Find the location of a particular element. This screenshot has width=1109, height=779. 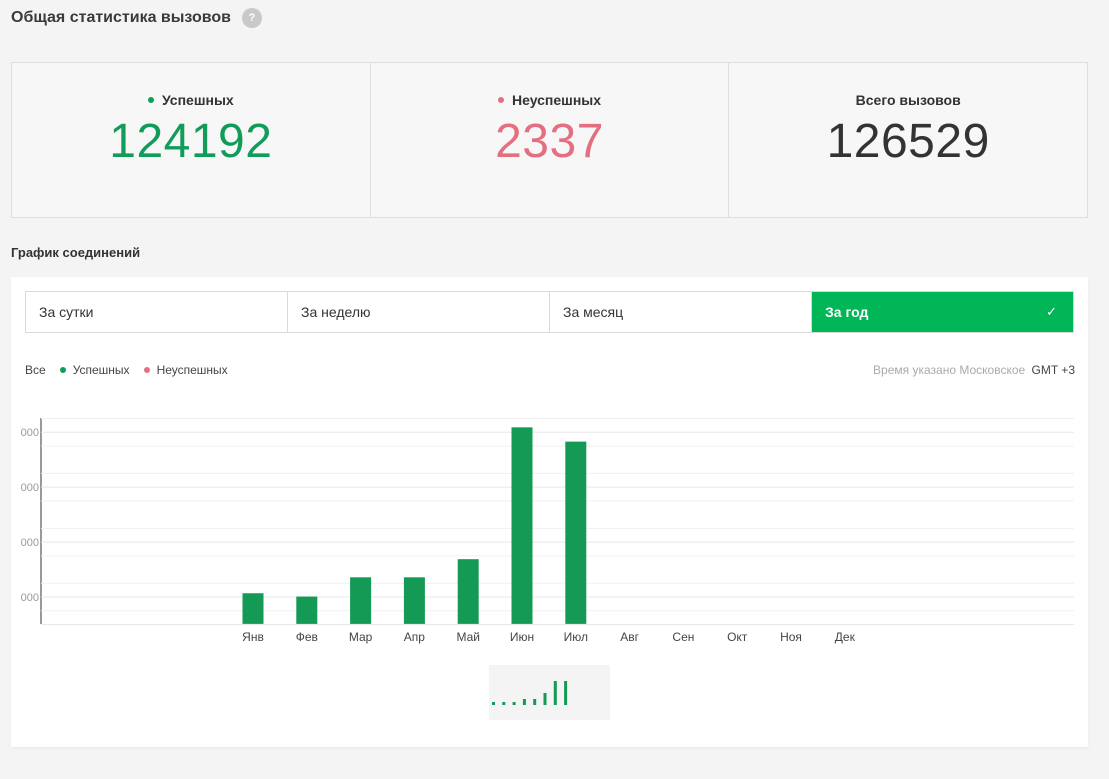

stat-value-success: 124192 is located at coordinates (191, 141).